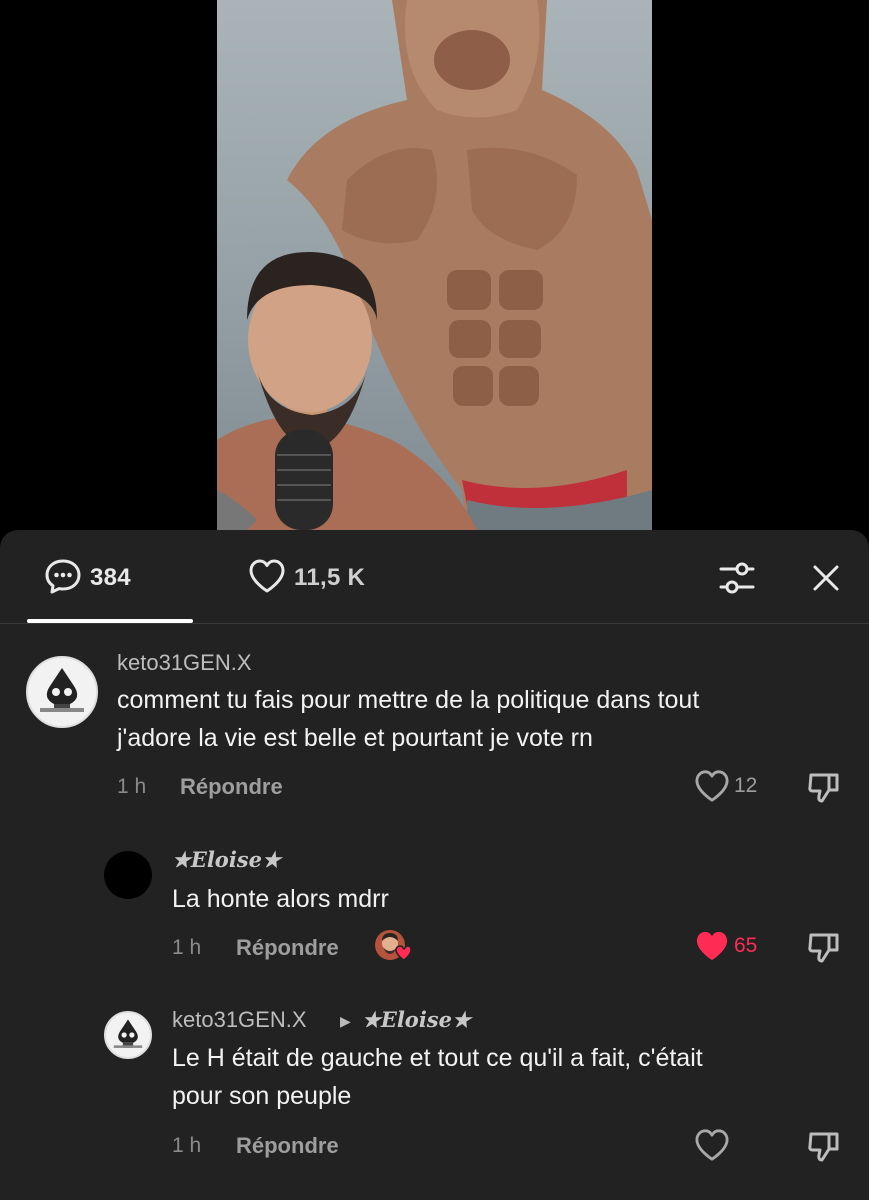  I want to click on like-button: 65, so click(725, 946).